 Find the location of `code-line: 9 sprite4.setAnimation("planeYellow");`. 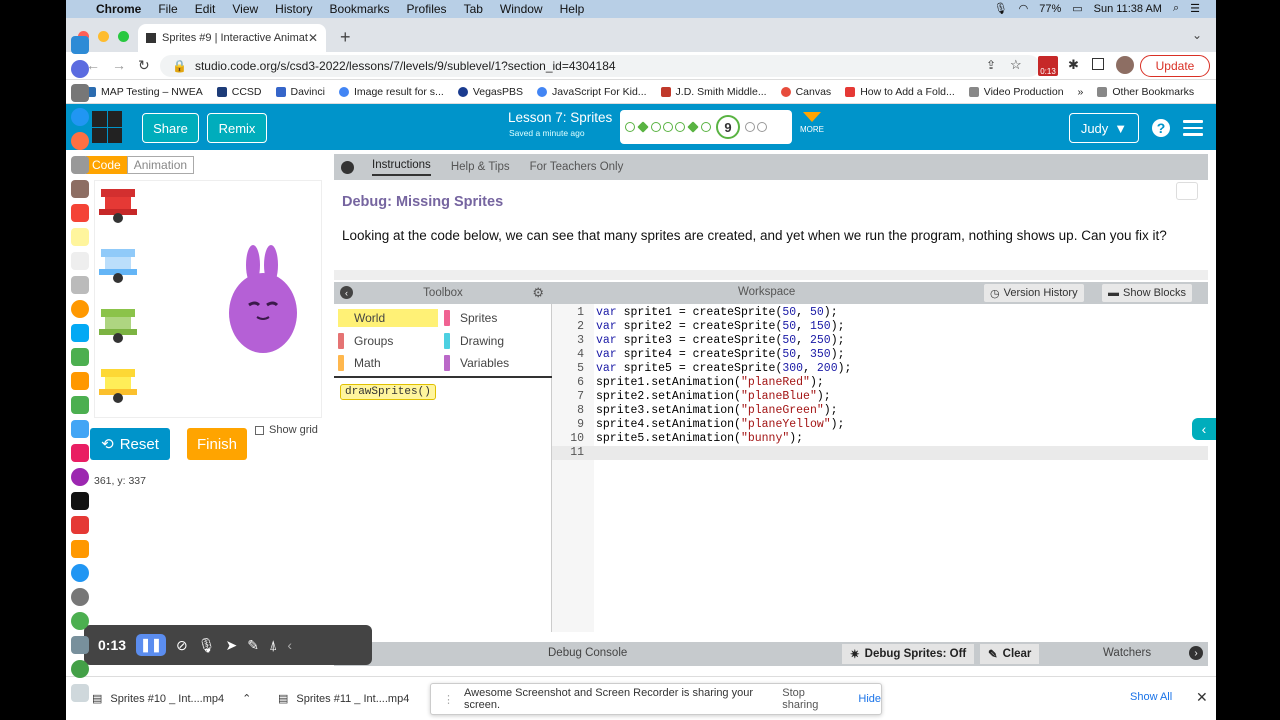

code-line: 9 sprite4.setAnimation("planeYellow"); is located at coordinates (880, 425).